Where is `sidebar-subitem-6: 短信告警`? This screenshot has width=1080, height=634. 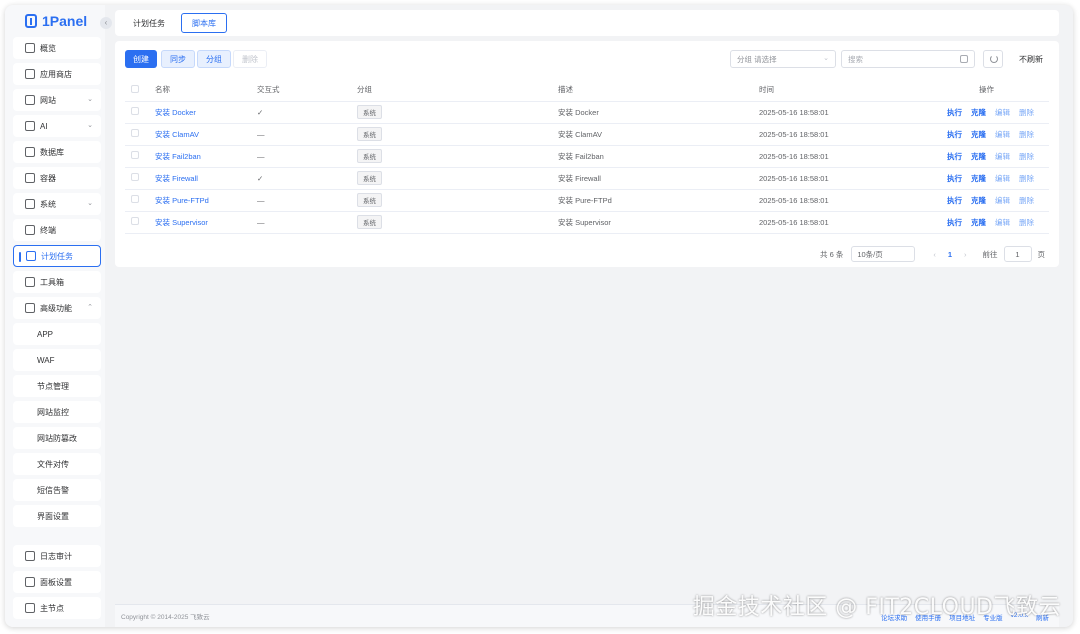
sidebar-subitem-6: 短信告警 is located at coordinates (57, 490).